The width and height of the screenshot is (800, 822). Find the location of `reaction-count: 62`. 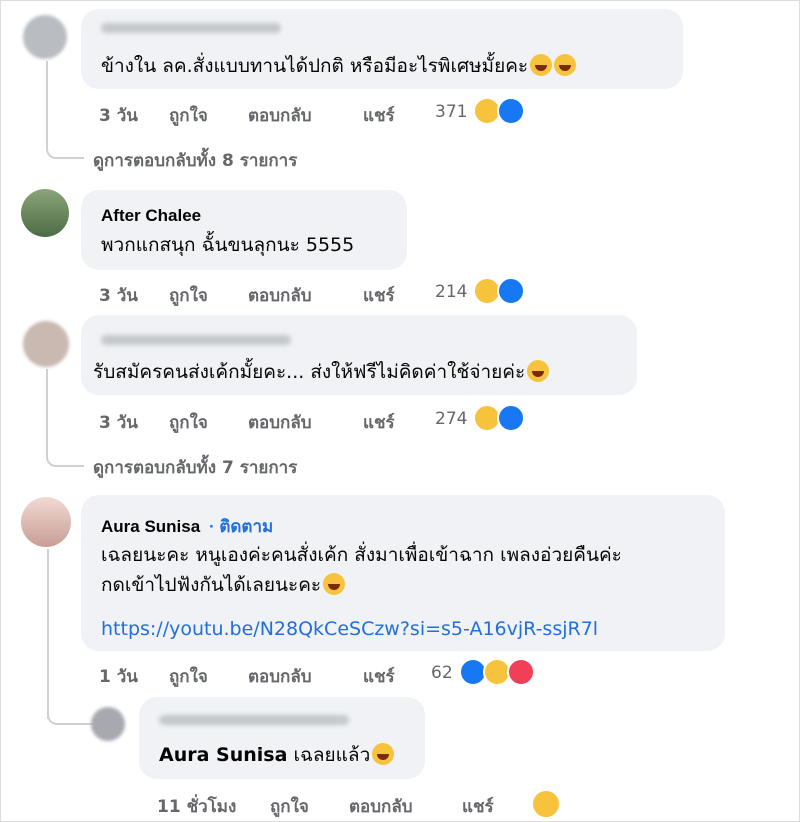

reaction-count: 62 is located at coordinates (442, 673).